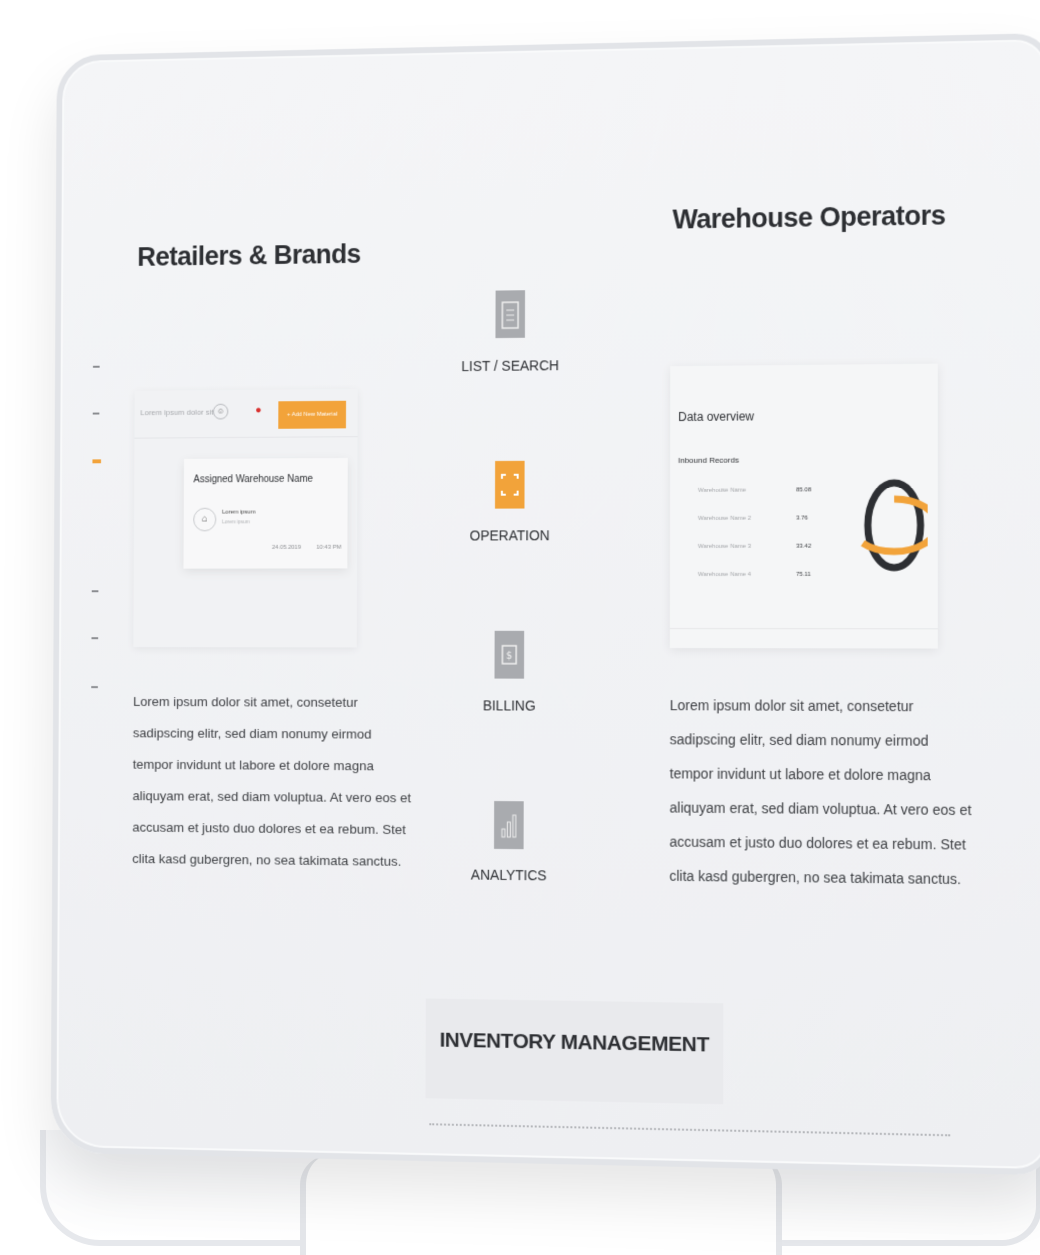 This screenshot has width=1040, height=1255. What do you see at coordinates (724, 519) in the screenshot?
I see `warehouse-row-name: Warehouse Name 2` at bounding box center [724, 519].